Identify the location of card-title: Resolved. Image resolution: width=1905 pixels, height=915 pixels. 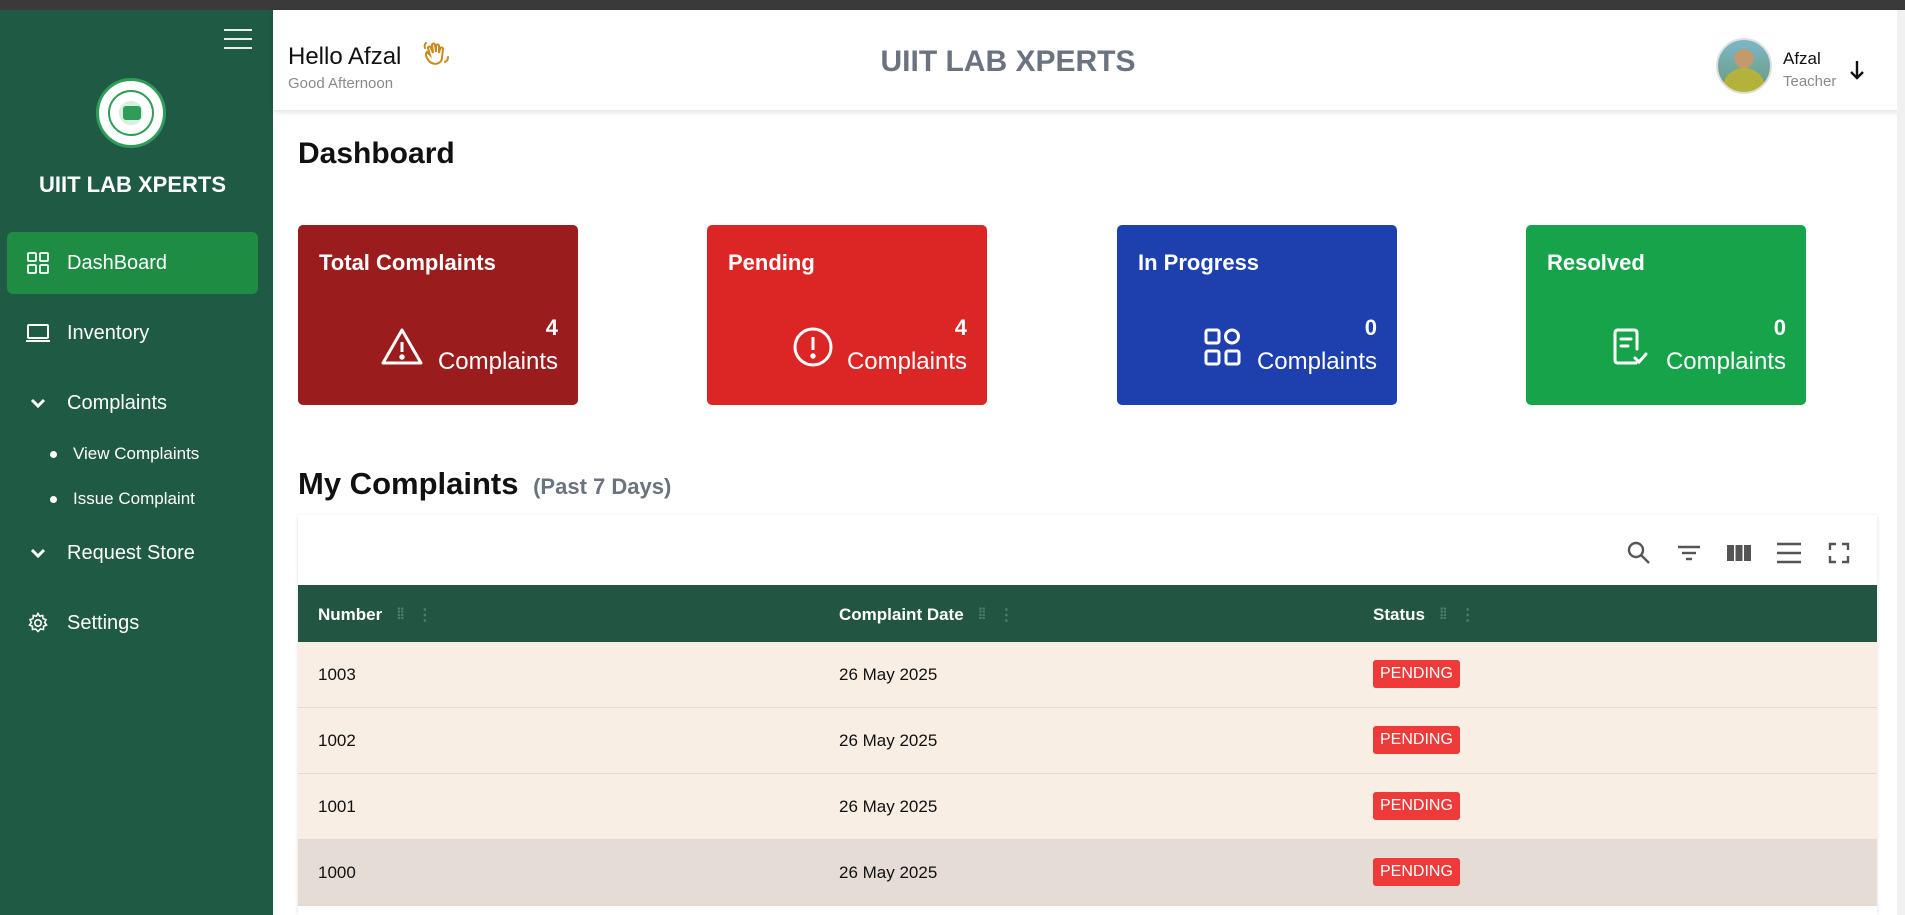
(1596, 262).